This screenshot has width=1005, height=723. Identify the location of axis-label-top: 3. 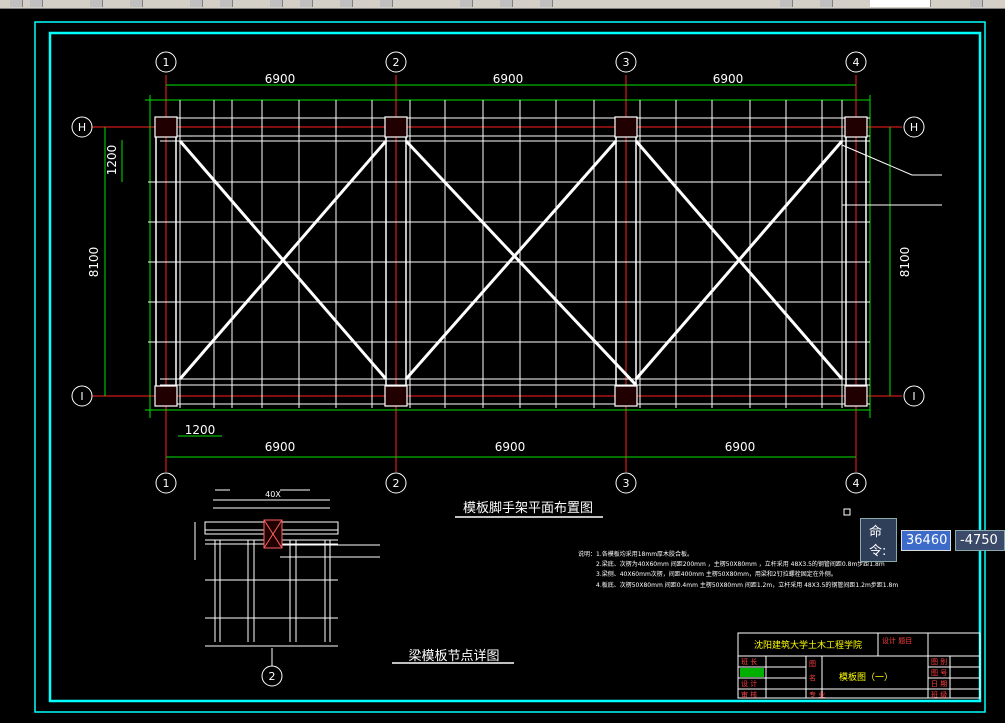
(626, 62).